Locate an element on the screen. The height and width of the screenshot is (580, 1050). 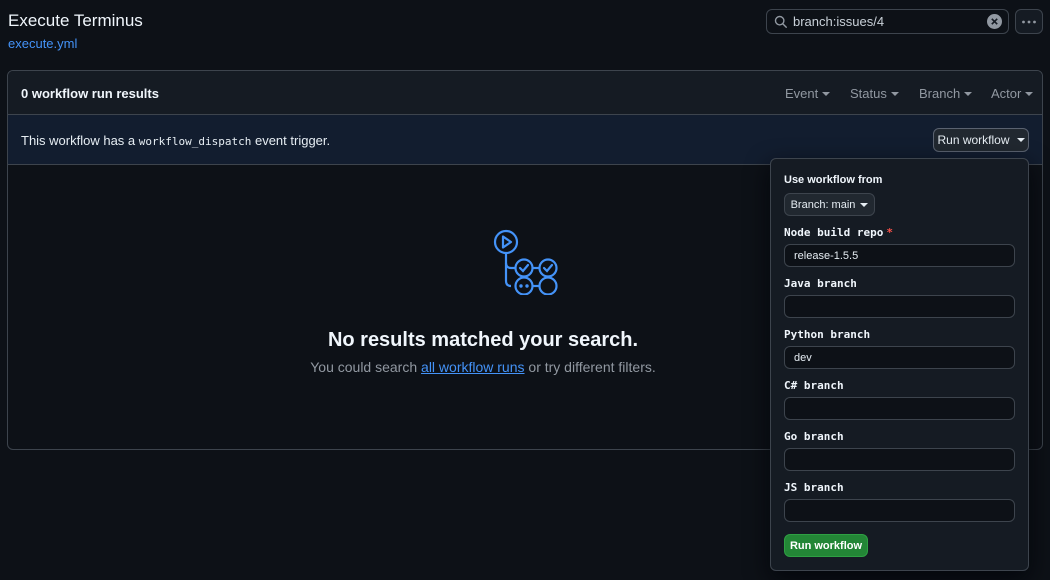
required-asterisk: * is located at coordinates (889, 232).